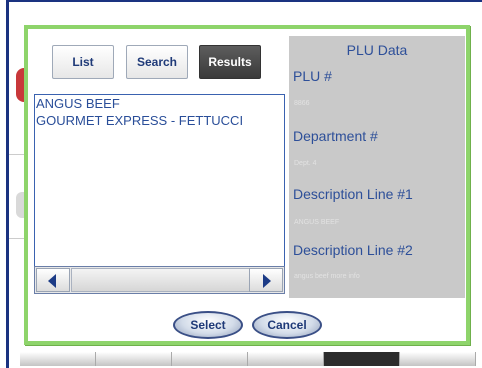 The image size is (482, 368). What do you see at coordinates (230, 62) in the screenshot?
I see `tab-results: Results` at bounding box center [230, 62].